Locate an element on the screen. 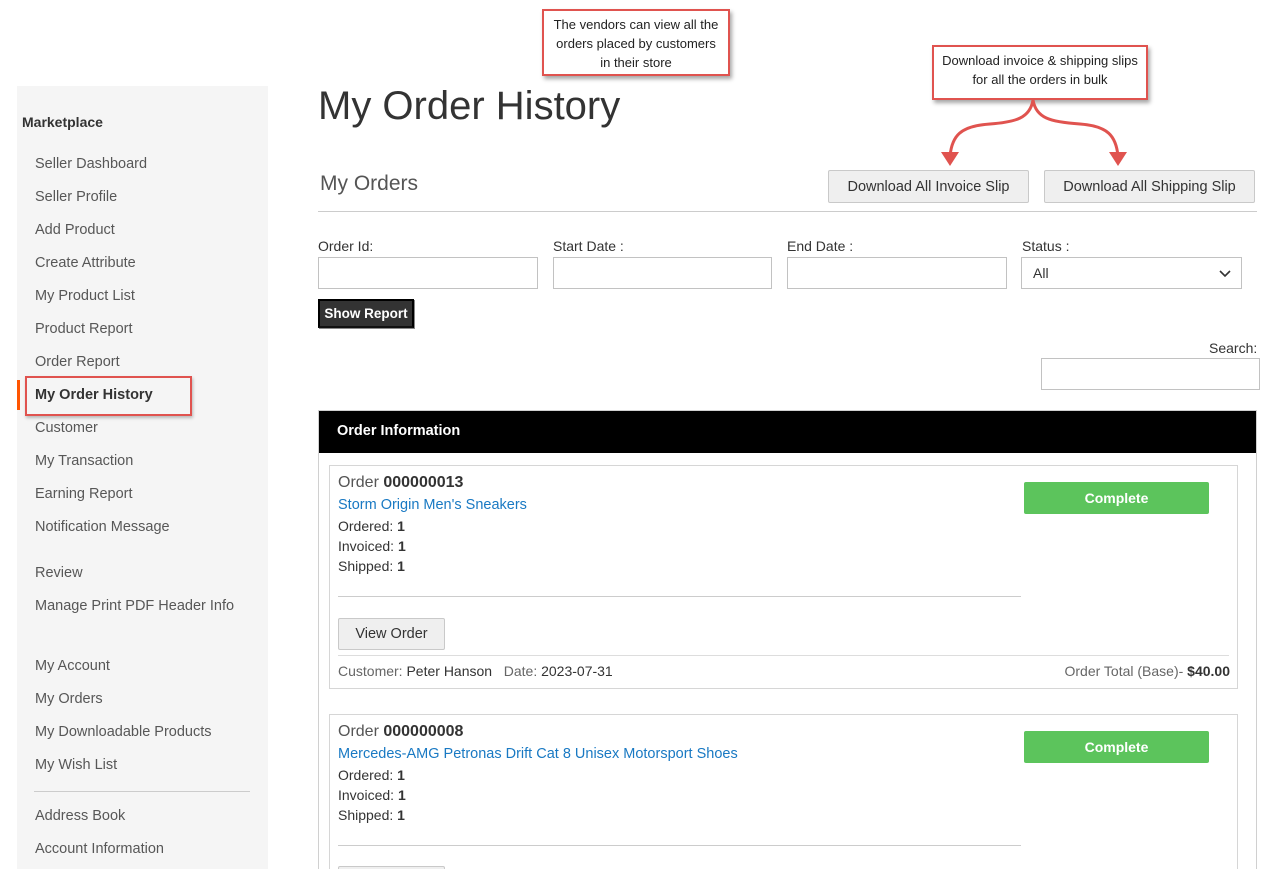 Image resolution: width=1273 pixels, height=869 pixels. sidebar-item-account-information: Account Information is located at coordinates (99, 849).